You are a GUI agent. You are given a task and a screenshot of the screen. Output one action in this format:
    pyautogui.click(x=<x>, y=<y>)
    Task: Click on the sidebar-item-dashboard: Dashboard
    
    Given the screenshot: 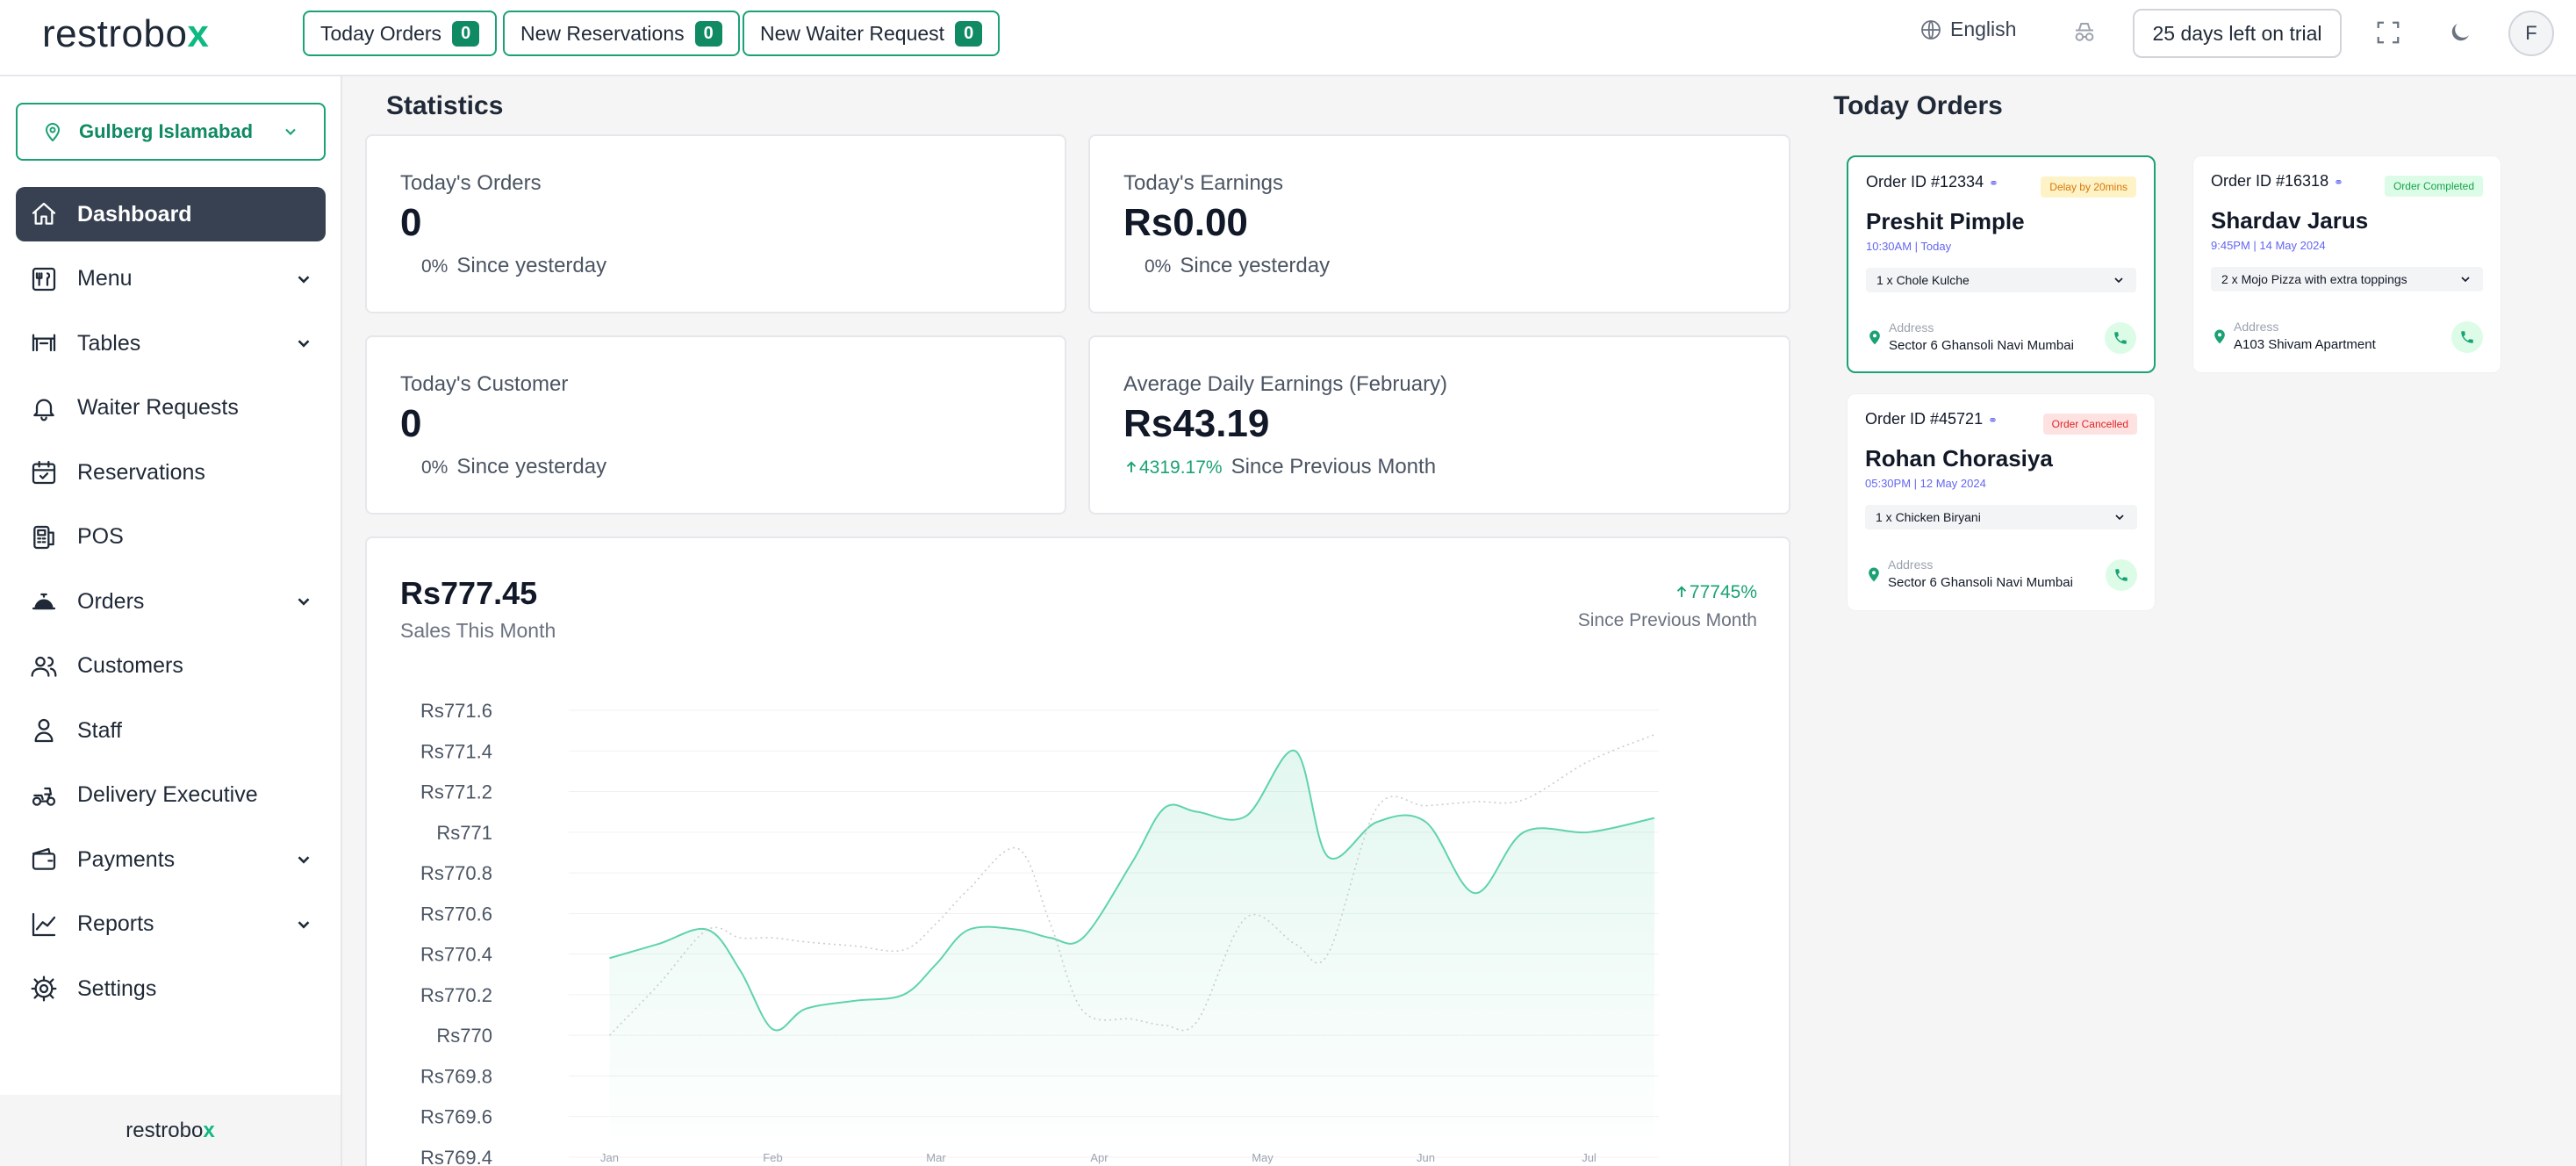 What is the action you would take?
    pyautogui.click(x=171, y=214)
    